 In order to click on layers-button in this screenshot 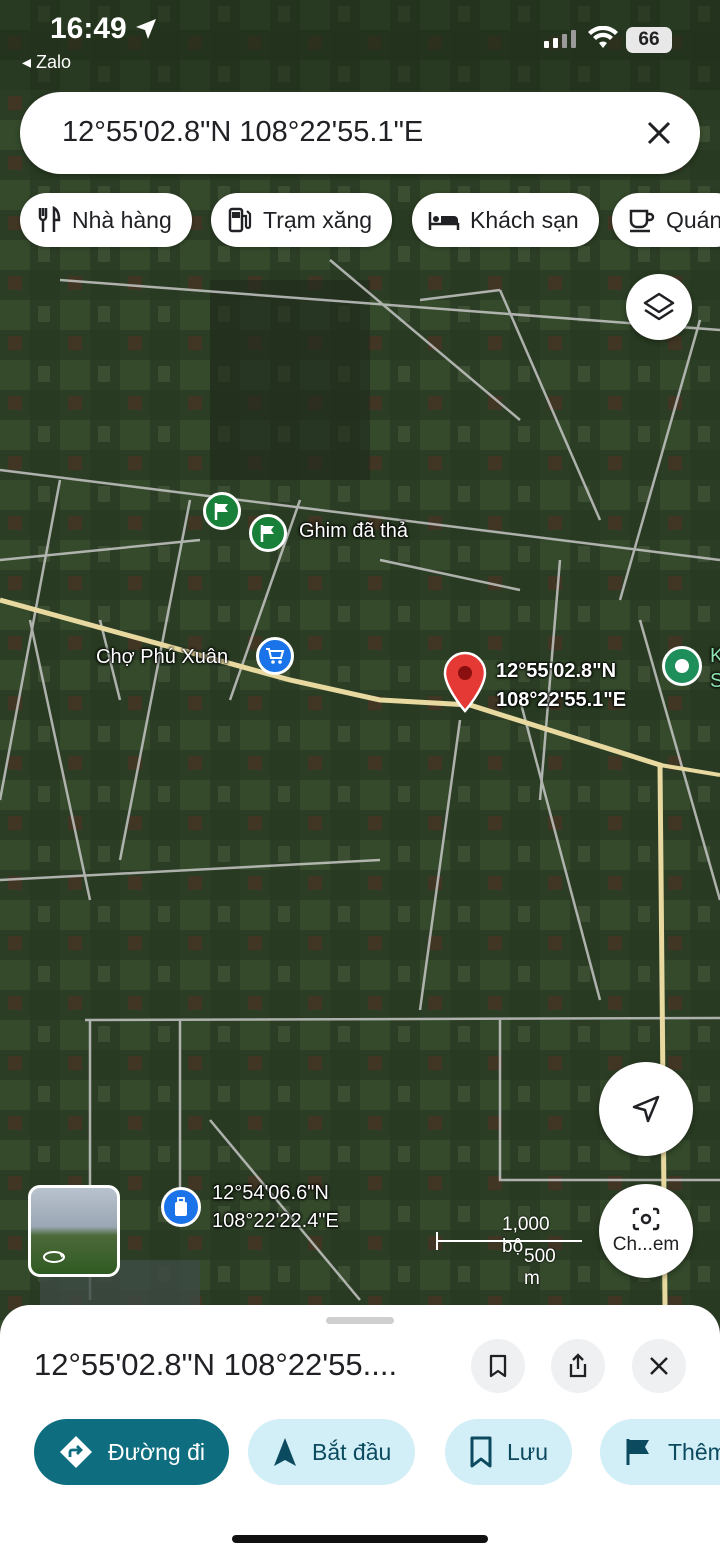, I will do `click(659, 307)`.